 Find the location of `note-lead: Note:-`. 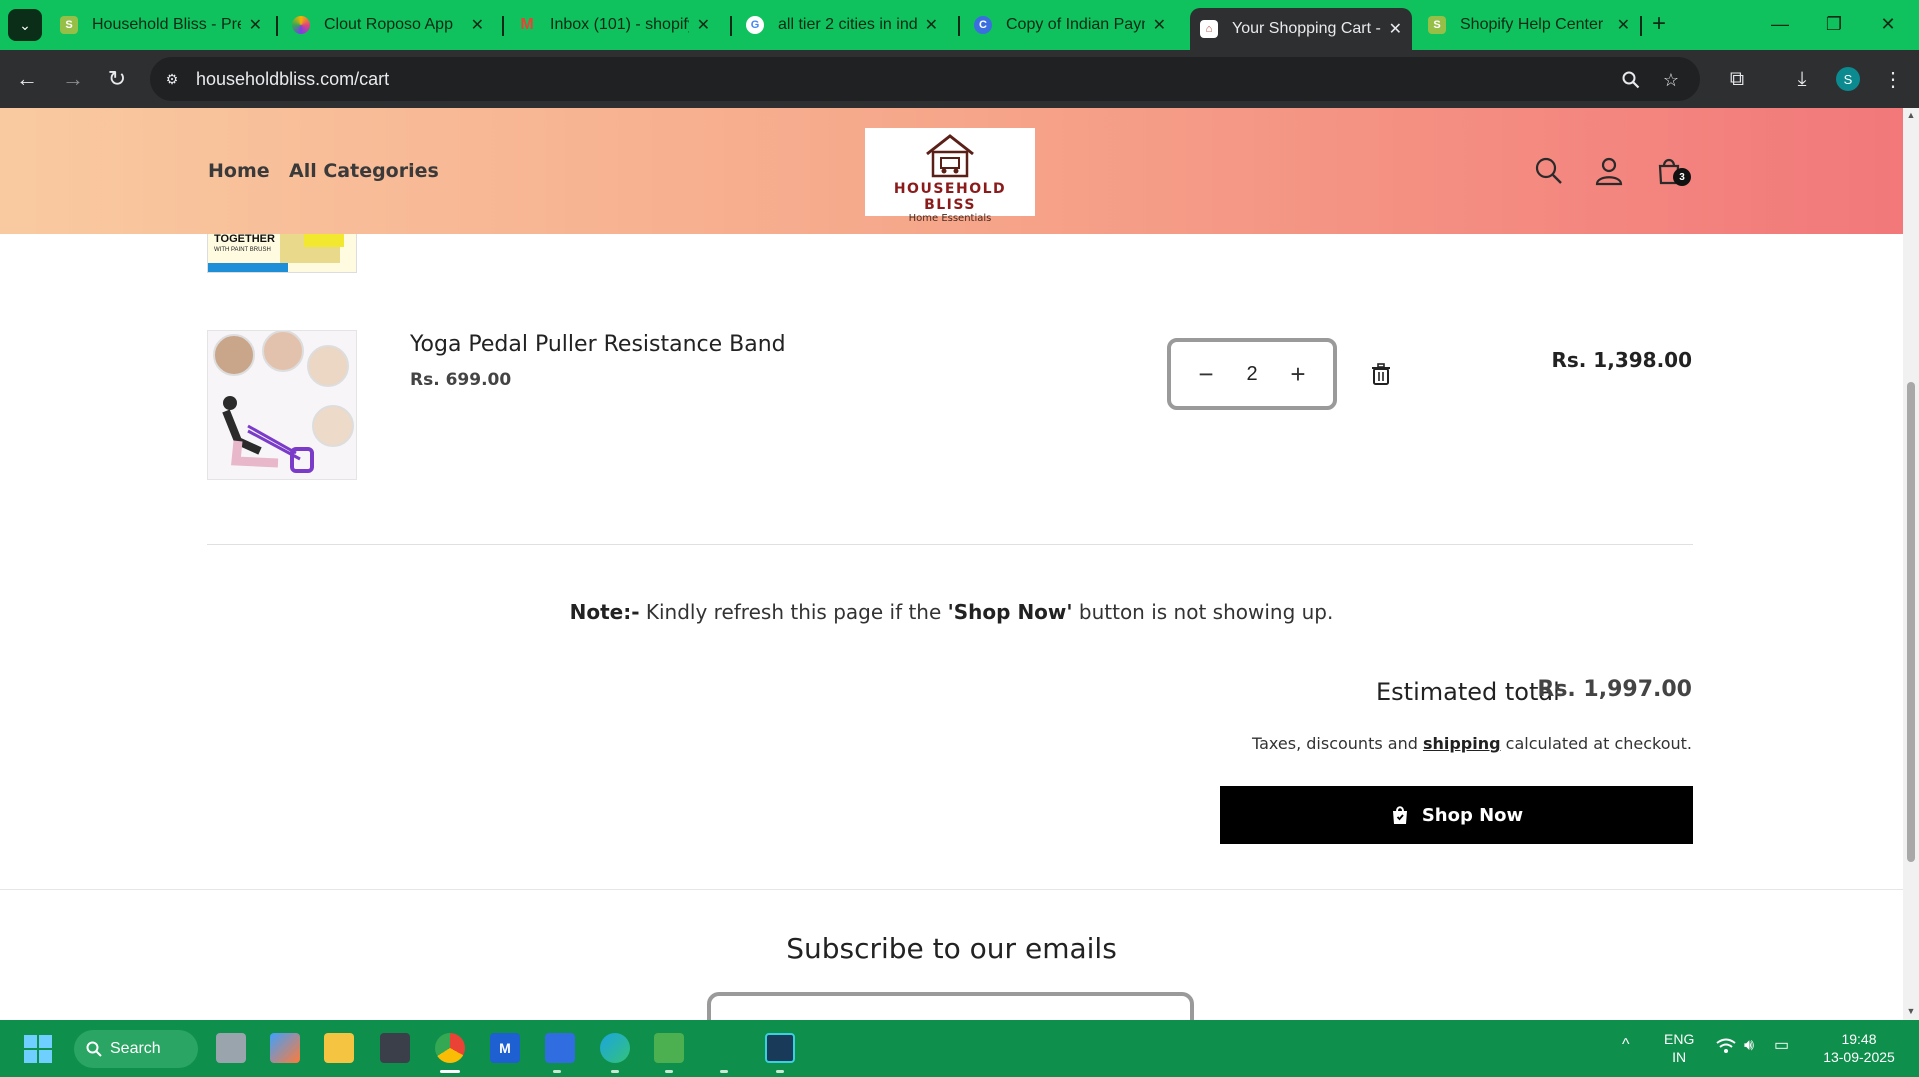

note-lead: Note:- is located at coordinates (604, 612).